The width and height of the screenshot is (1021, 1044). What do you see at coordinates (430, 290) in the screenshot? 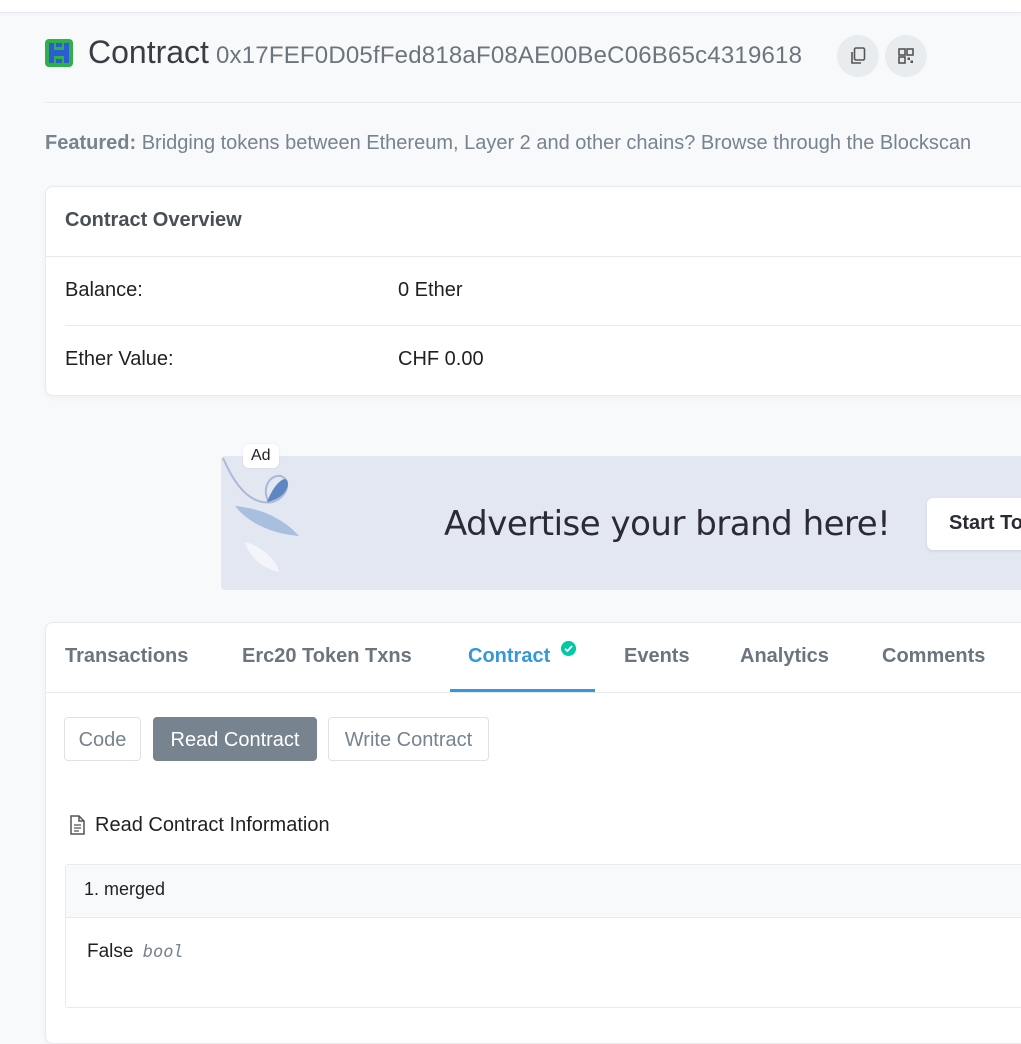
I see `balance-value: 0 Ether` at bounding box center [430, 290].